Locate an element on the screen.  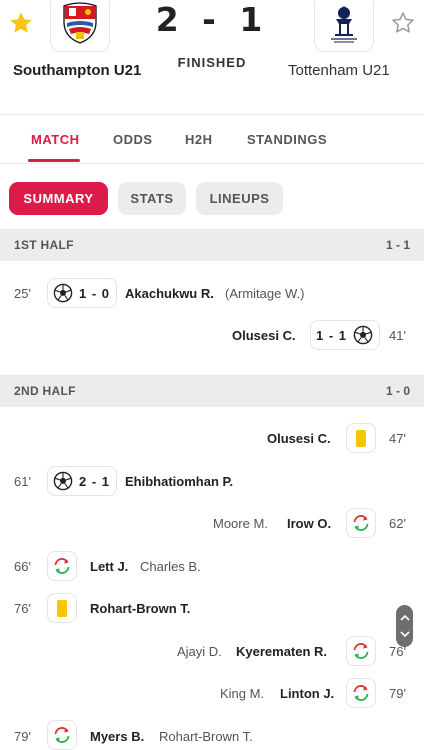
goal-score-box: 1 - 1 is located at coordinates (345, 335).